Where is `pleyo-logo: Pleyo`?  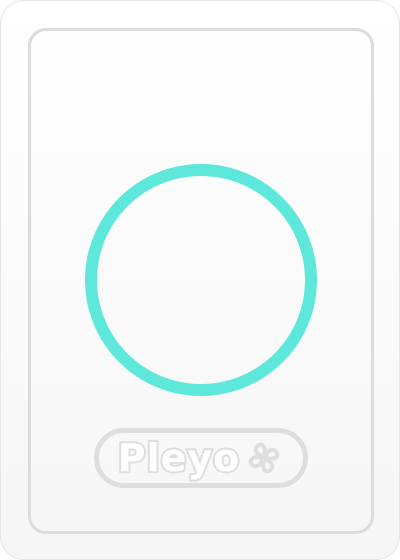
pleyo-logo: Pleyo is located at coordinates (201, 458).